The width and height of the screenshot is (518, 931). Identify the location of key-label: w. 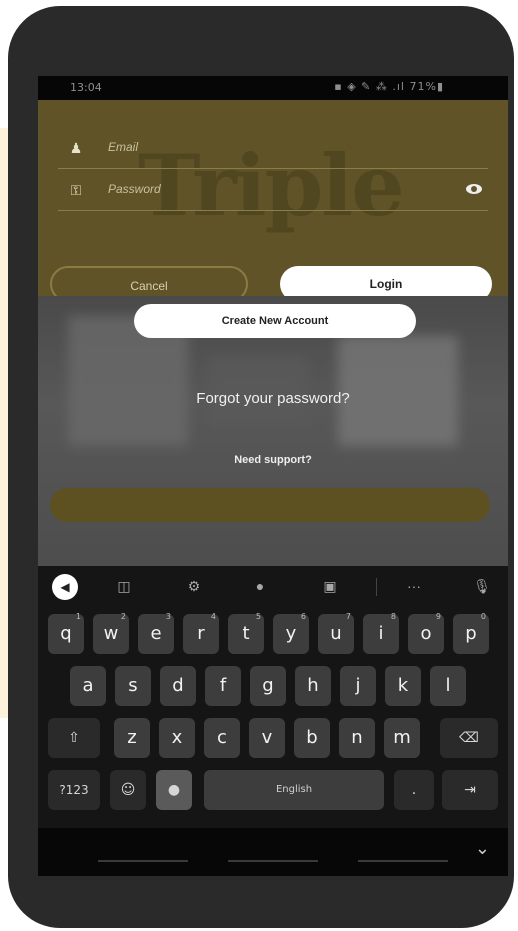
(111, 633).